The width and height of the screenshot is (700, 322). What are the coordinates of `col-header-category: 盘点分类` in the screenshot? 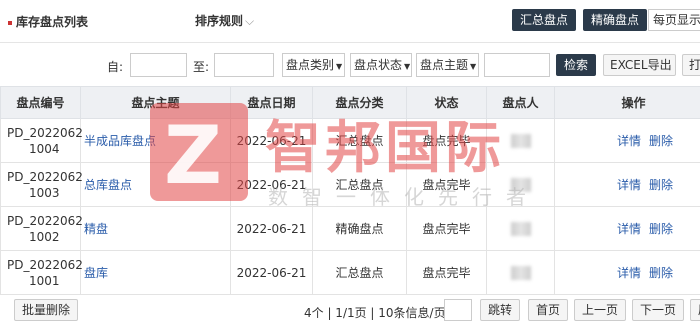 It's located at (359, 102).